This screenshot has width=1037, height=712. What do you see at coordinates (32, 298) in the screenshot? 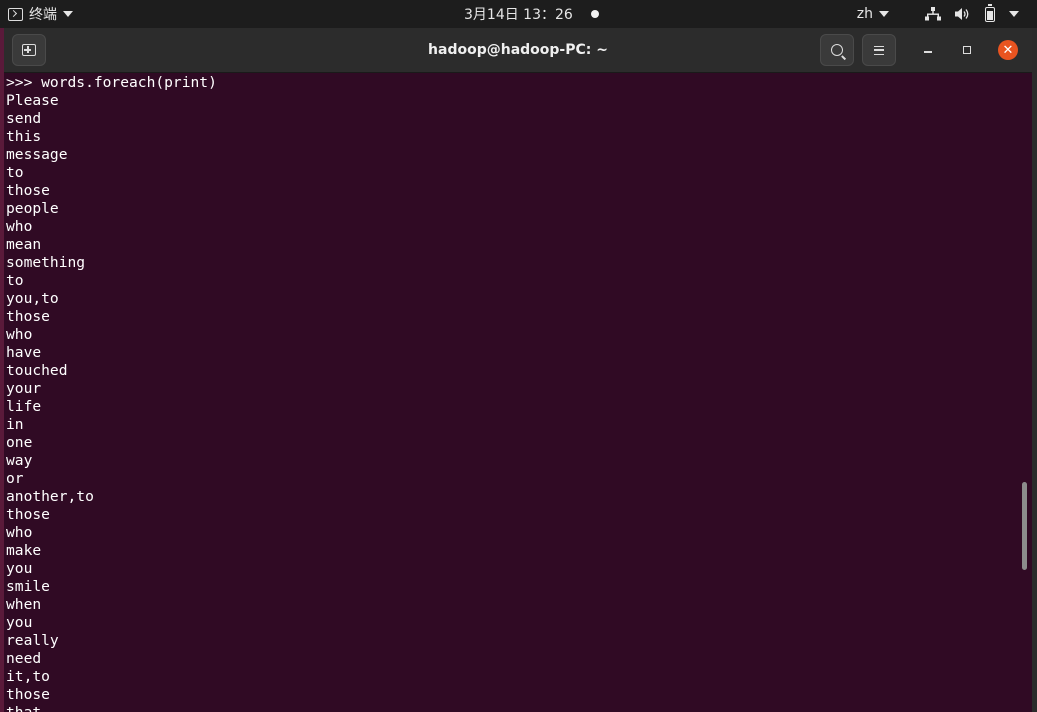
I see `terminal-line: you,to` at bounding box center [32, 298].